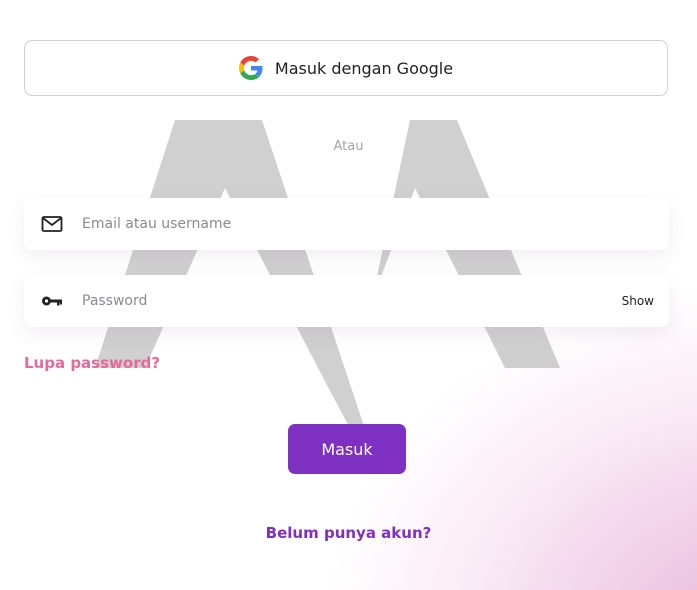 The width and height of the screenshot is (697, 590). I want to click on google-sign-in-label: Masuk dengan Google, so click(364, 68).